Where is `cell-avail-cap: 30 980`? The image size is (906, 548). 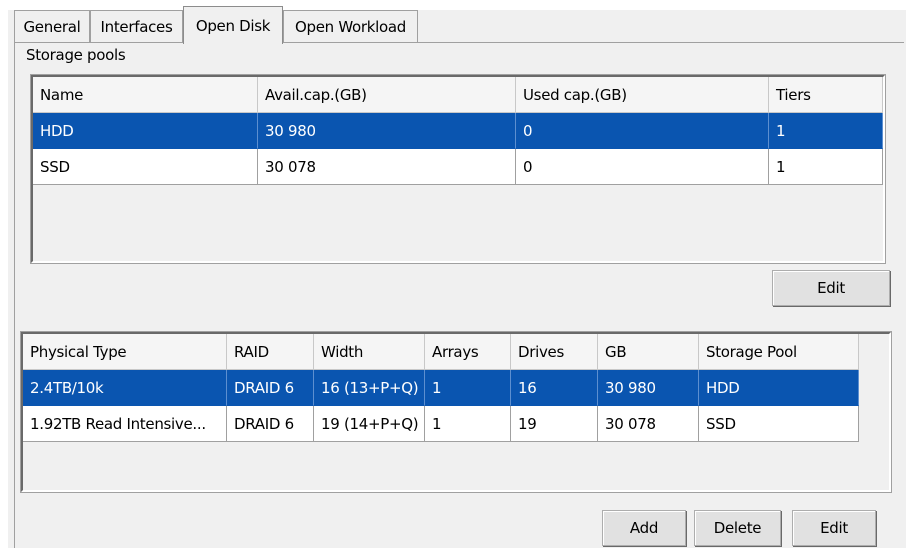 cell-avail-cap: 30 980 is located at coordinates (387, 131).